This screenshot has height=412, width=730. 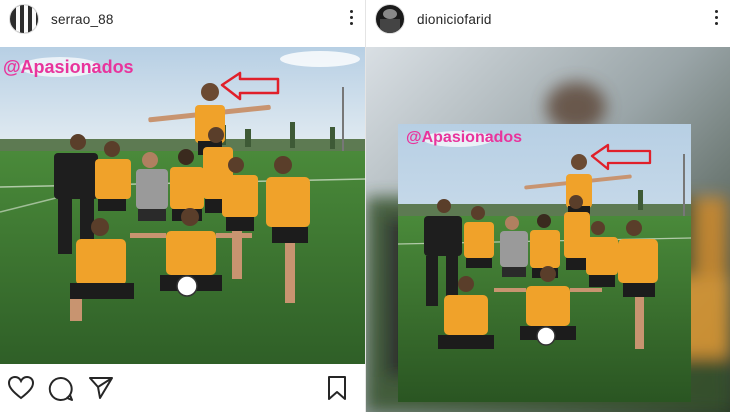 What do you see at coordinates (182, 19) in the screenshot?
I see `post-header: serrao_88` at bounding box center [182, 19].